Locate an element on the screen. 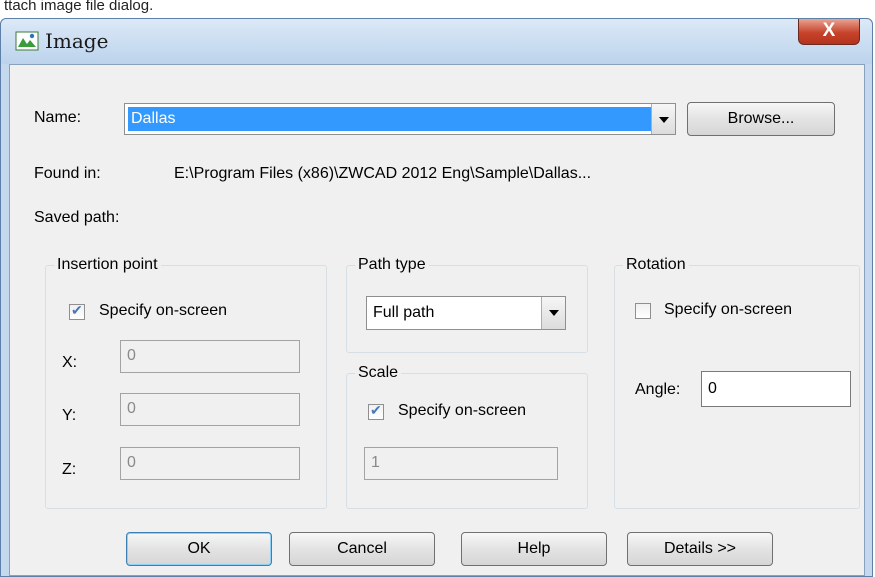 The width and height of the screenshot is (875, 577). path-type-value: Full path is located at coordinates (404, 312).